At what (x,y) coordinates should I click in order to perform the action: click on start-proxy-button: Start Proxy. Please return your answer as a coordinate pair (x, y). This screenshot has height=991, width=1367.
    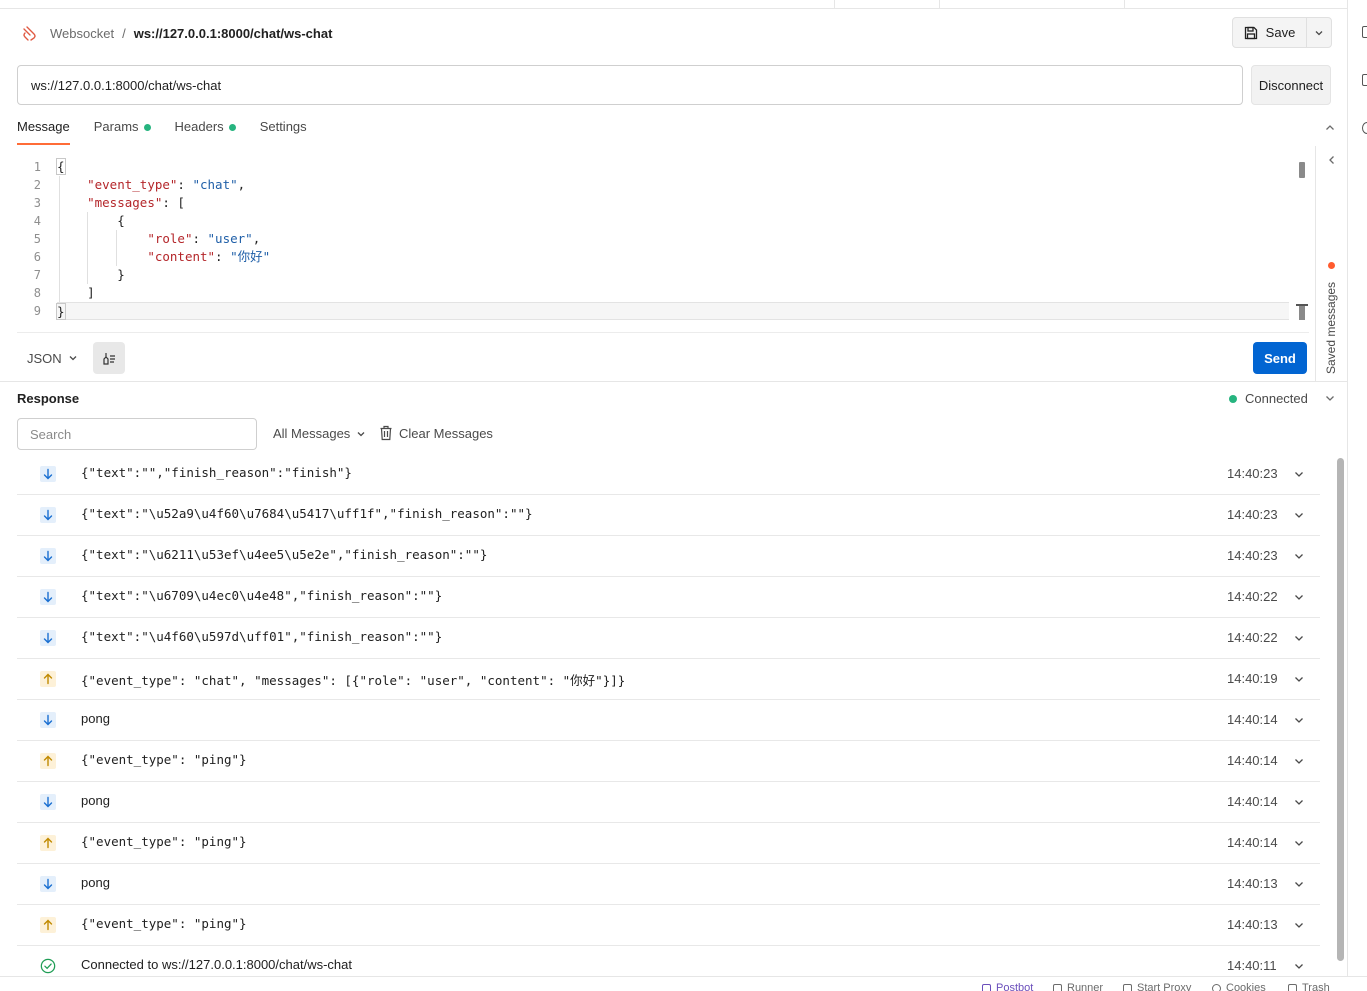
    Looking at the image, I should click on (1157, 986).